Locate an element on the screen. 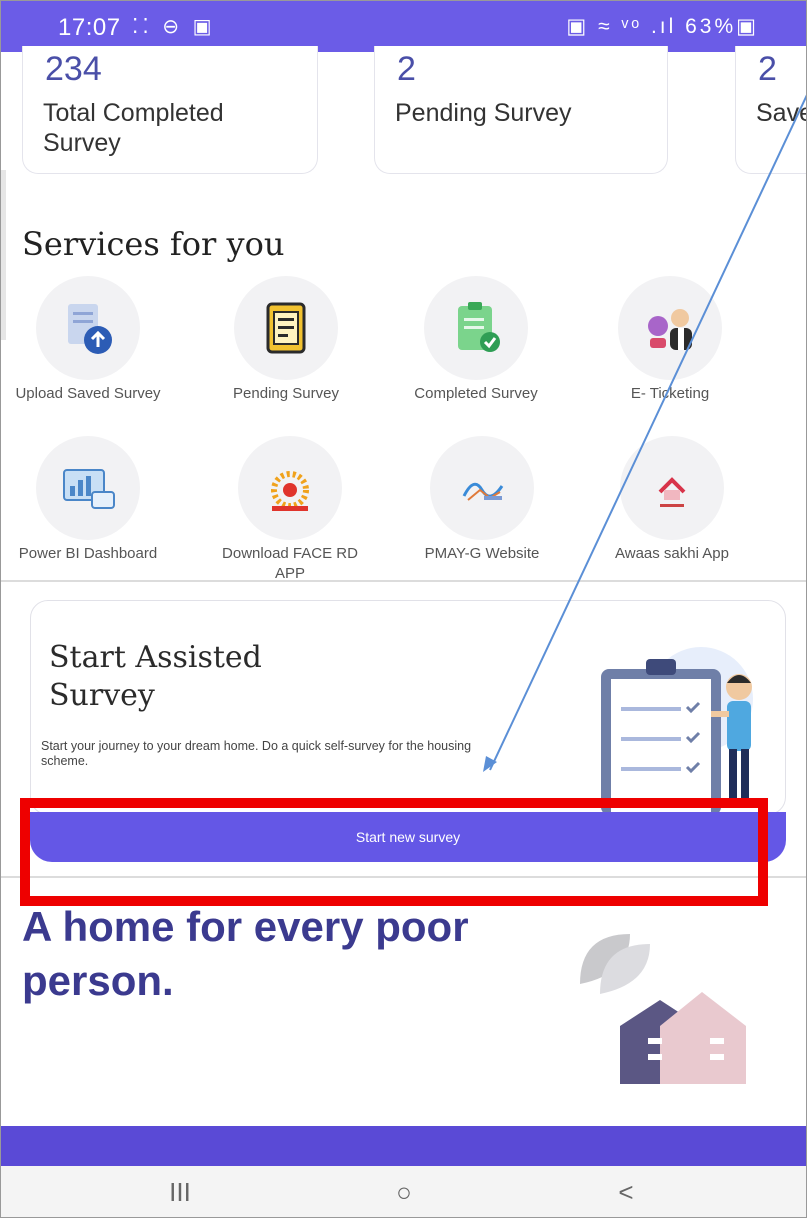 Image resolution: width=807 pixels, height=1218 pixels. bottom-banner is located at coordinates (403, 1146).